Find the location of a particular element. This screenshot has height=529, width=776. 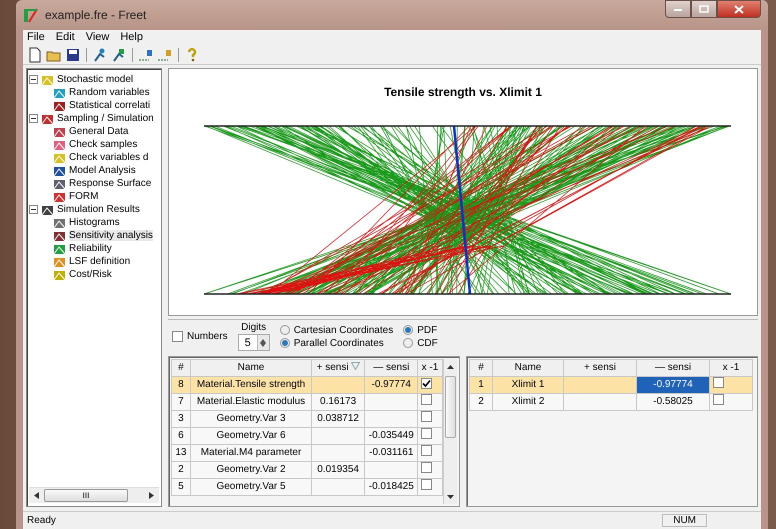

tree-item: Check samples is located at coordinates (103, 144).